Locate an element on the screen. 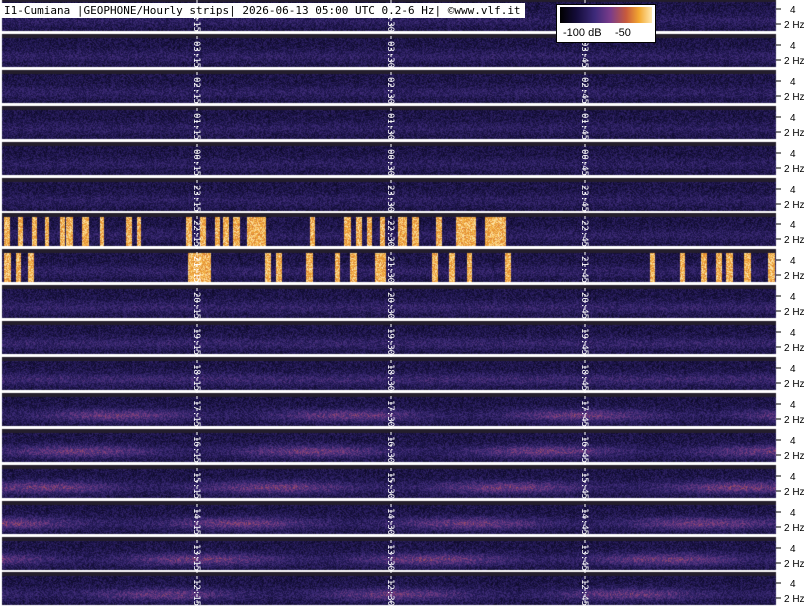 This screenshot has width=812, height=611. time-label: 16:45 is located at coordinates (584, 449).